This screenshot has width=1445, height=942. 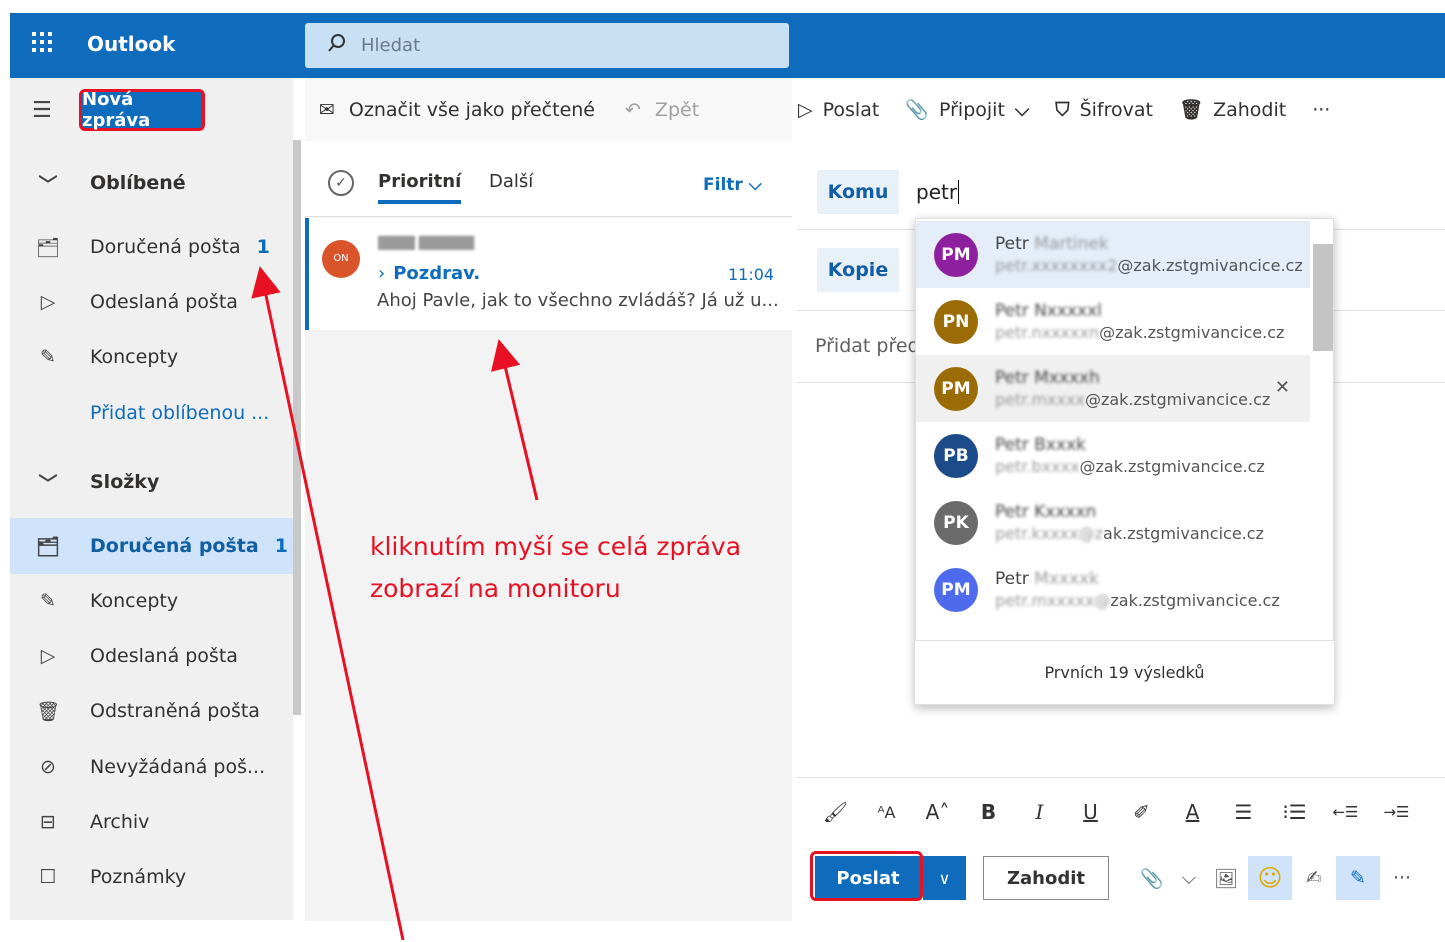 I want to click on suggestion-email: petr.kxxxx@zak.zstgmivancice.cz, so click(x=1129, y=533).